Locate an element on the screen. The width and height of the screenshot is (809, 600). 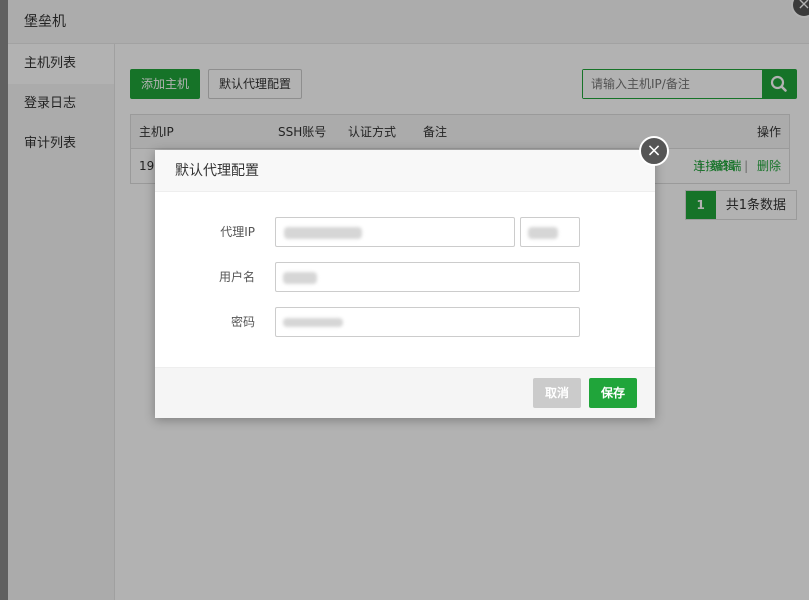
dialog-footer: 取消 保存 is located at coordinates (405, 392).